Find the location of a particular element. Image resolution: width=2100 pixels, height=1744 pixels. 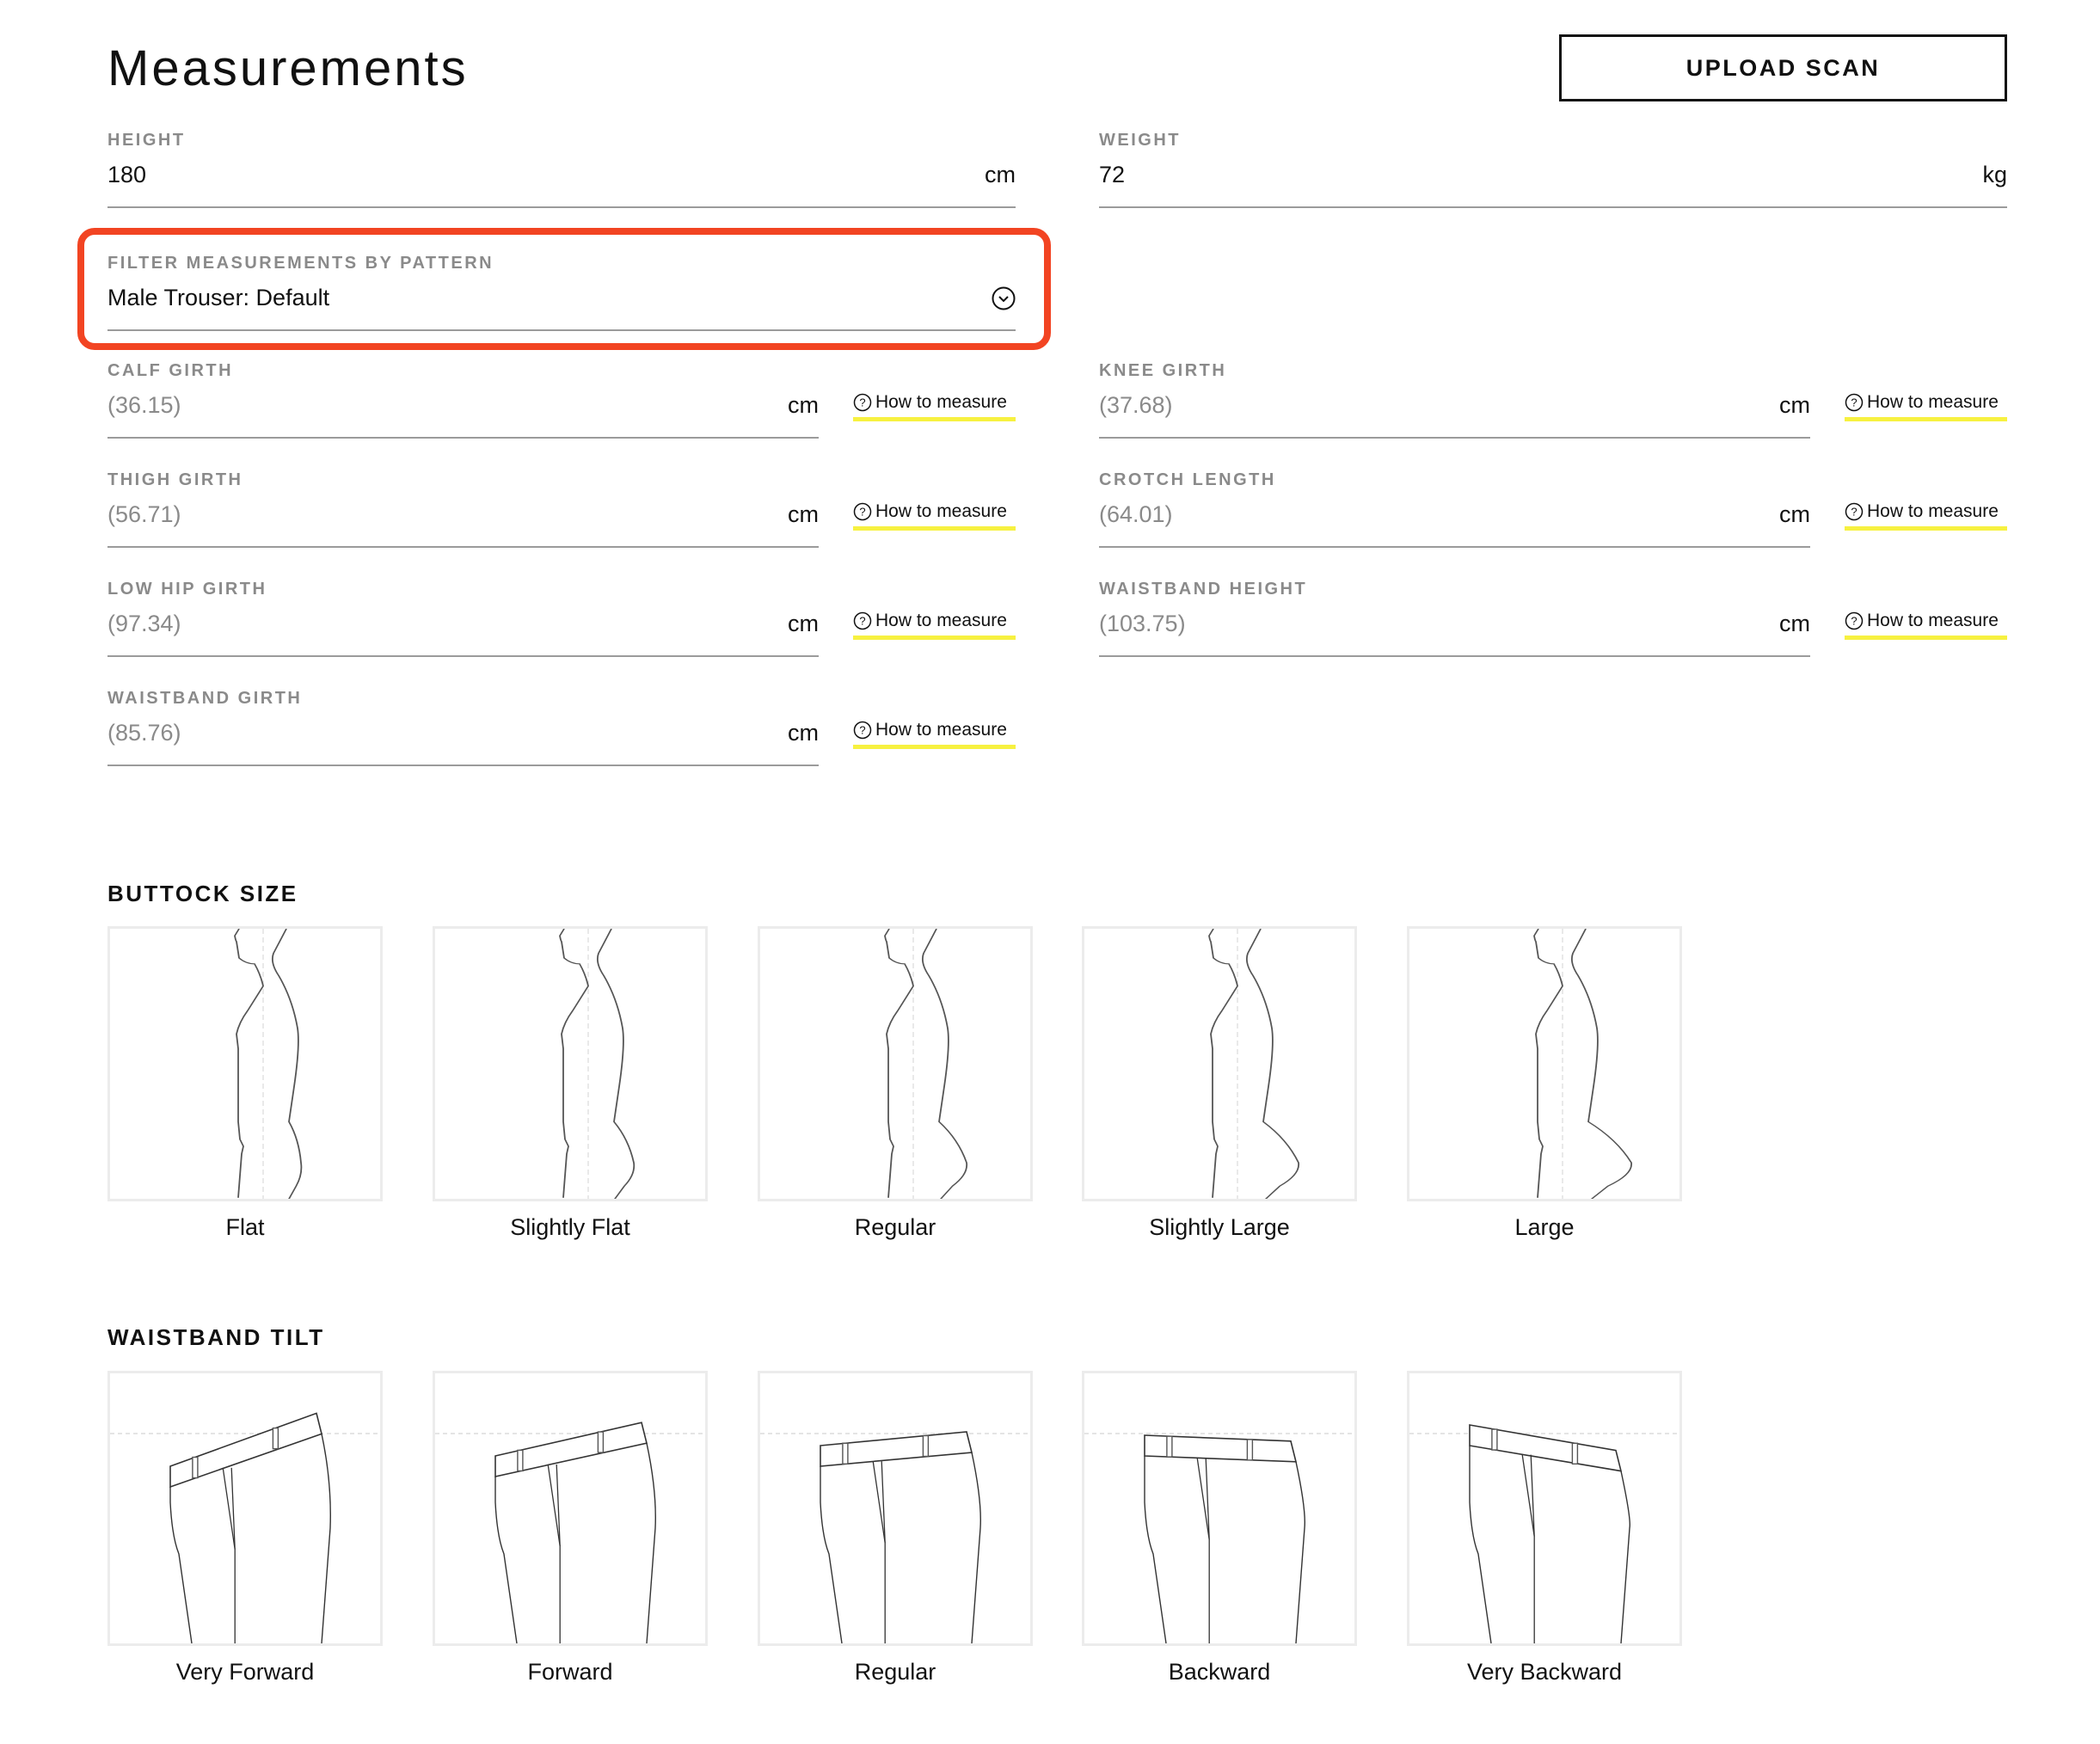

waistband-girth-underline is located at coordinates (463, 765).